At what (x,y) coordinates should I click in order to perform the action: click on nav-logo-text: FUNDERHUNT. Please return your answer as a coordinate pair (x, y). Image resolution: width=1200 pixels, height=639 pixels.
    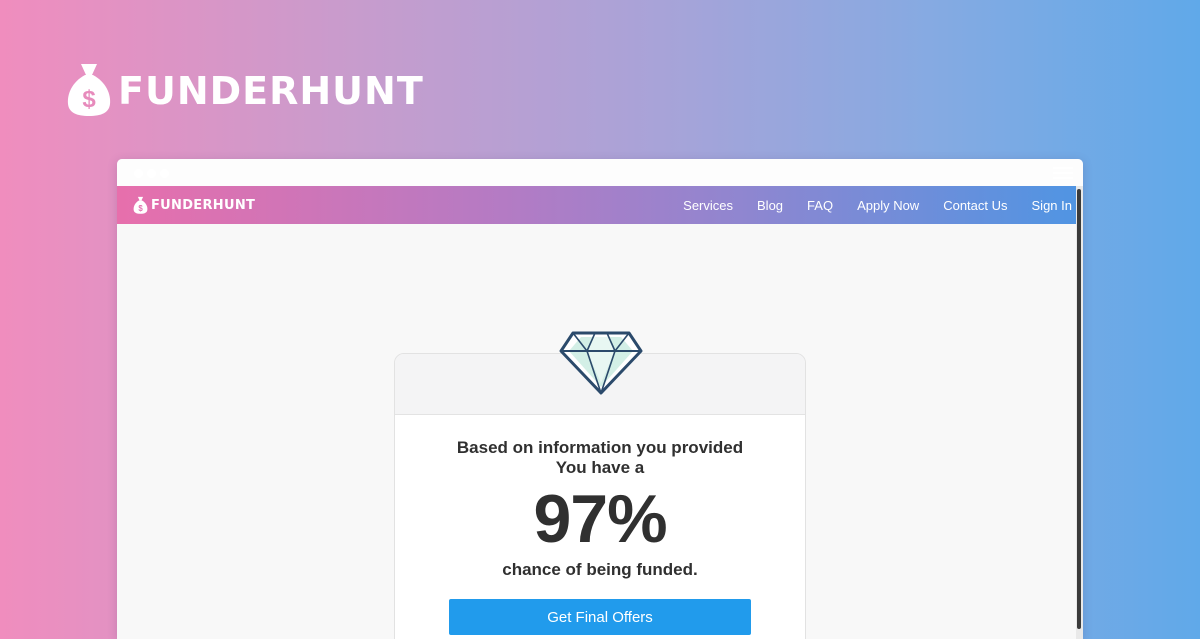
    Looking at the image, I should click on (203, 205).